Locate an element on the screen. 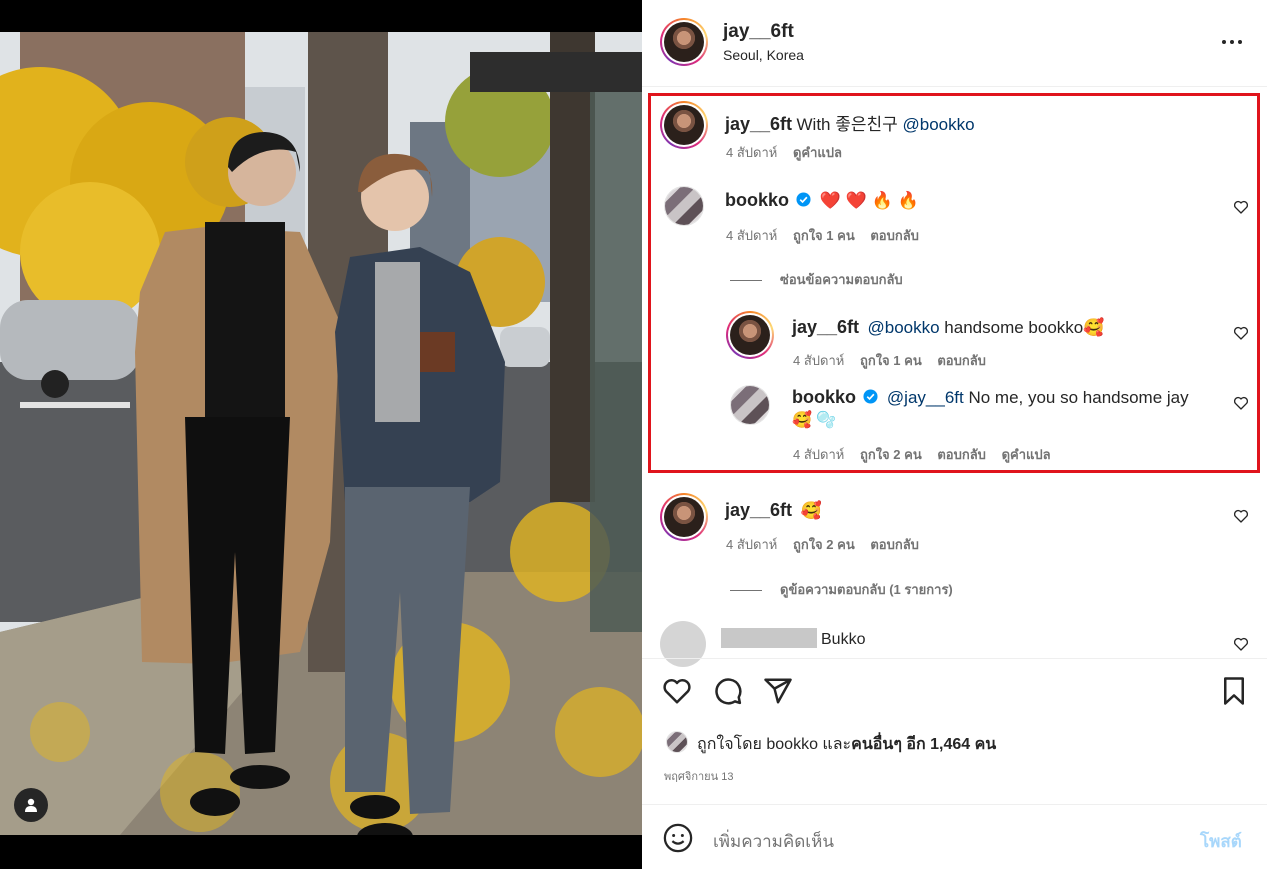  reply-2-like-icon is located at coordinates (1241, 403).